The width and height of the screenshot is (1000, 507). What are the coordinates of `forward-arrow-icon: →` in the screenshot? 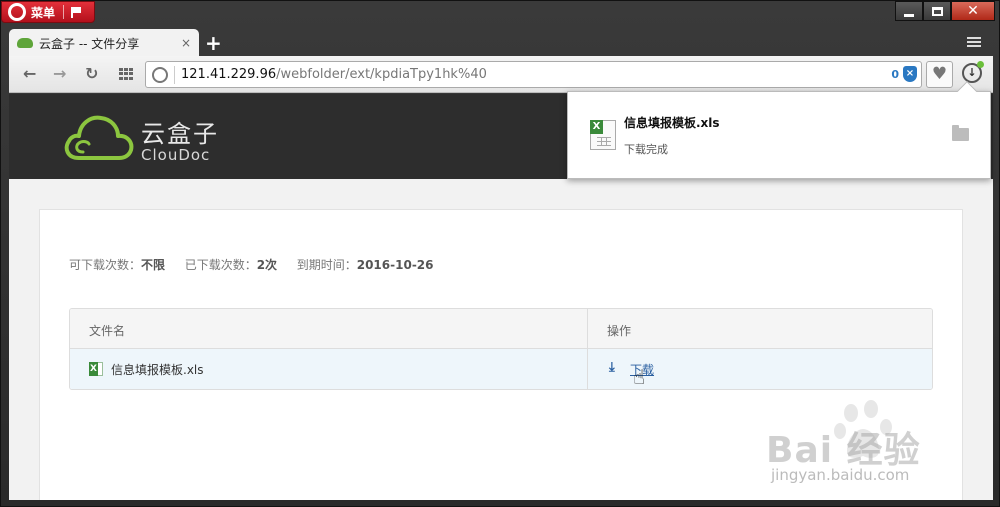 It's located at (59, 74).